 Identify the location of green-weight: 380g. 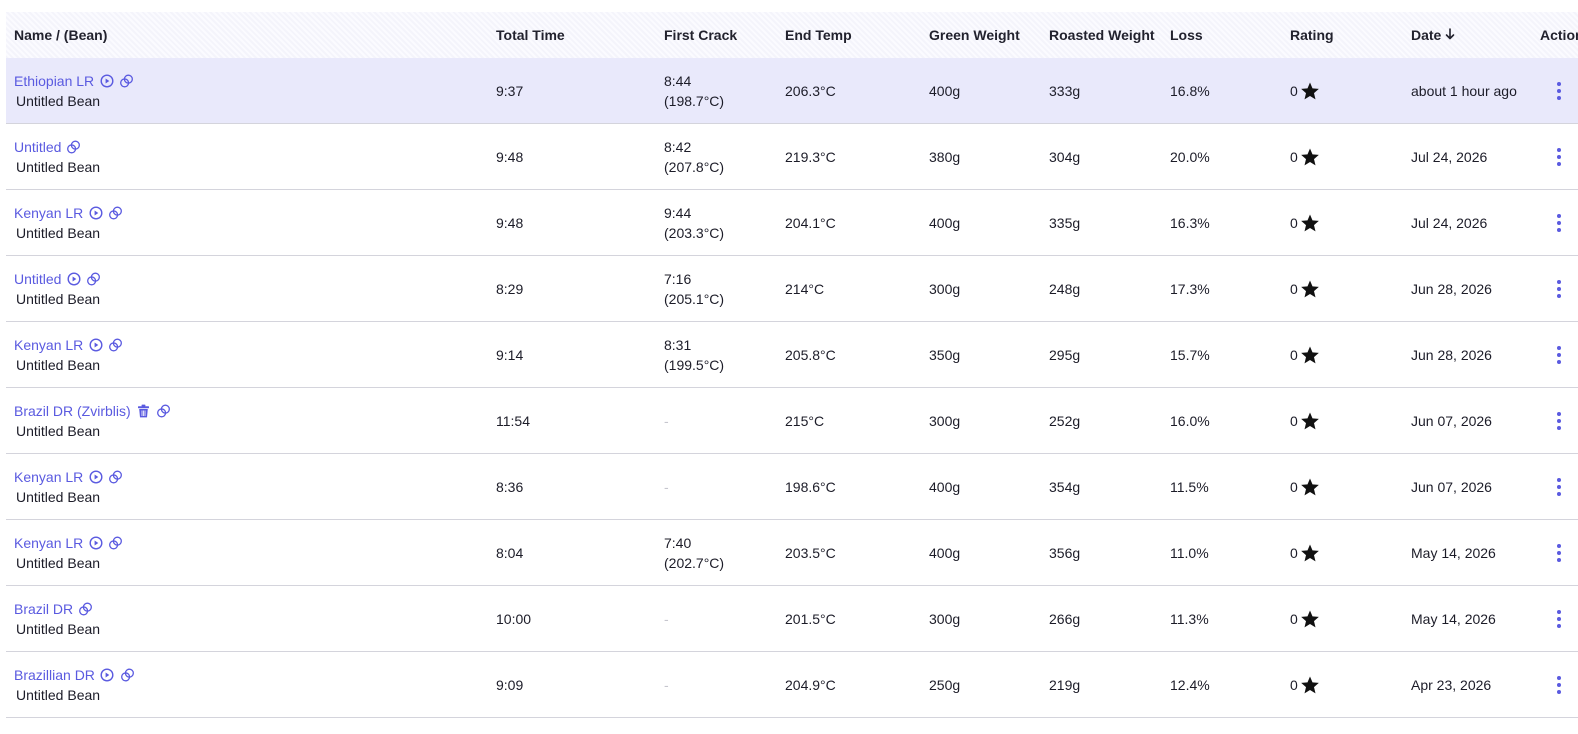
(945, 156).